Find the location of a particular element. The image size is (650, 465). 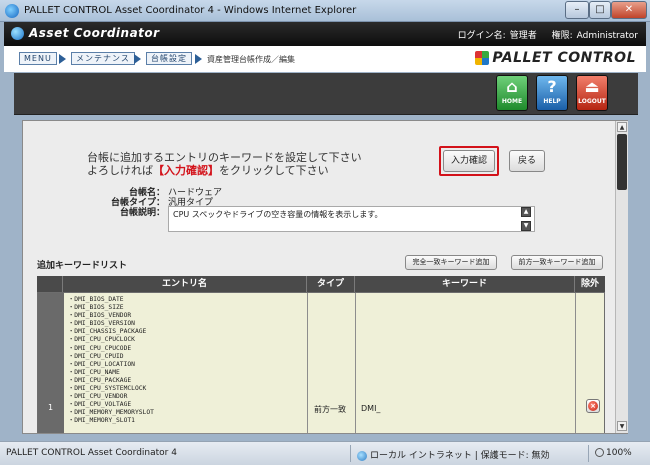

zoom-text: 100% is located at coordinates (619, 453).